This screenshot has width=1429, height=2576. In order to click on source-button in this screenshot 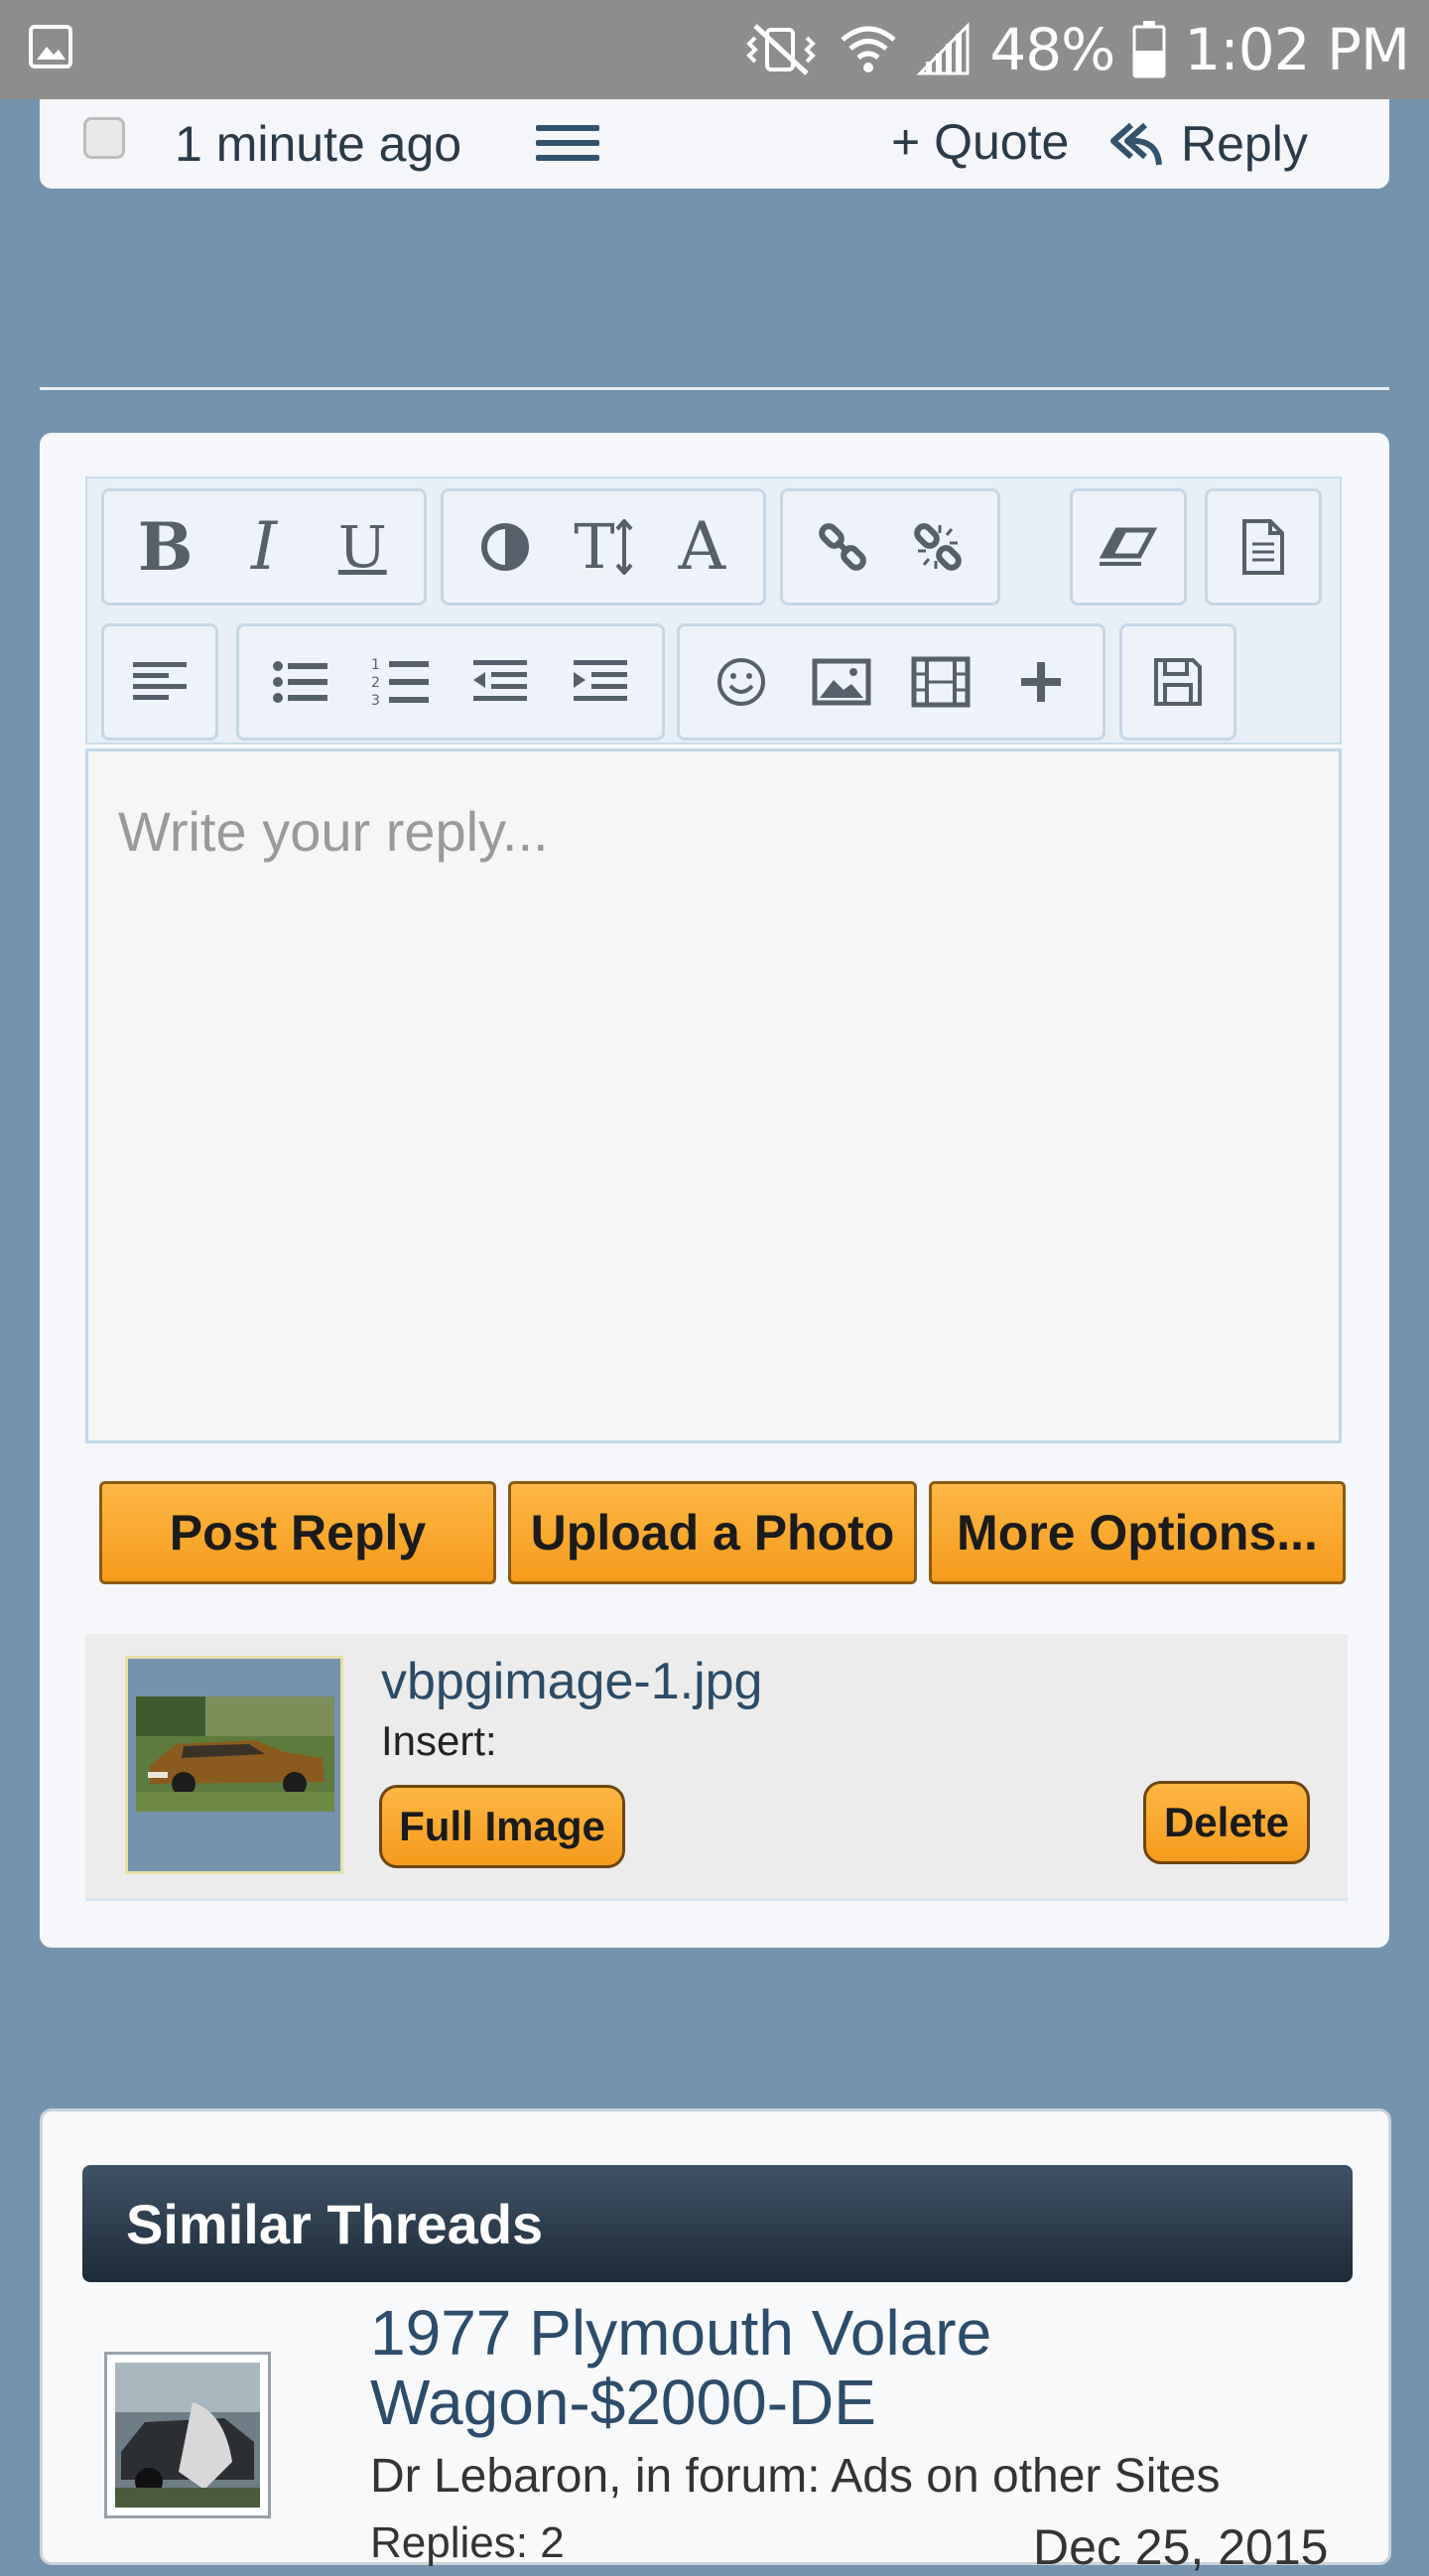, I will do `click(1263, 547)`.